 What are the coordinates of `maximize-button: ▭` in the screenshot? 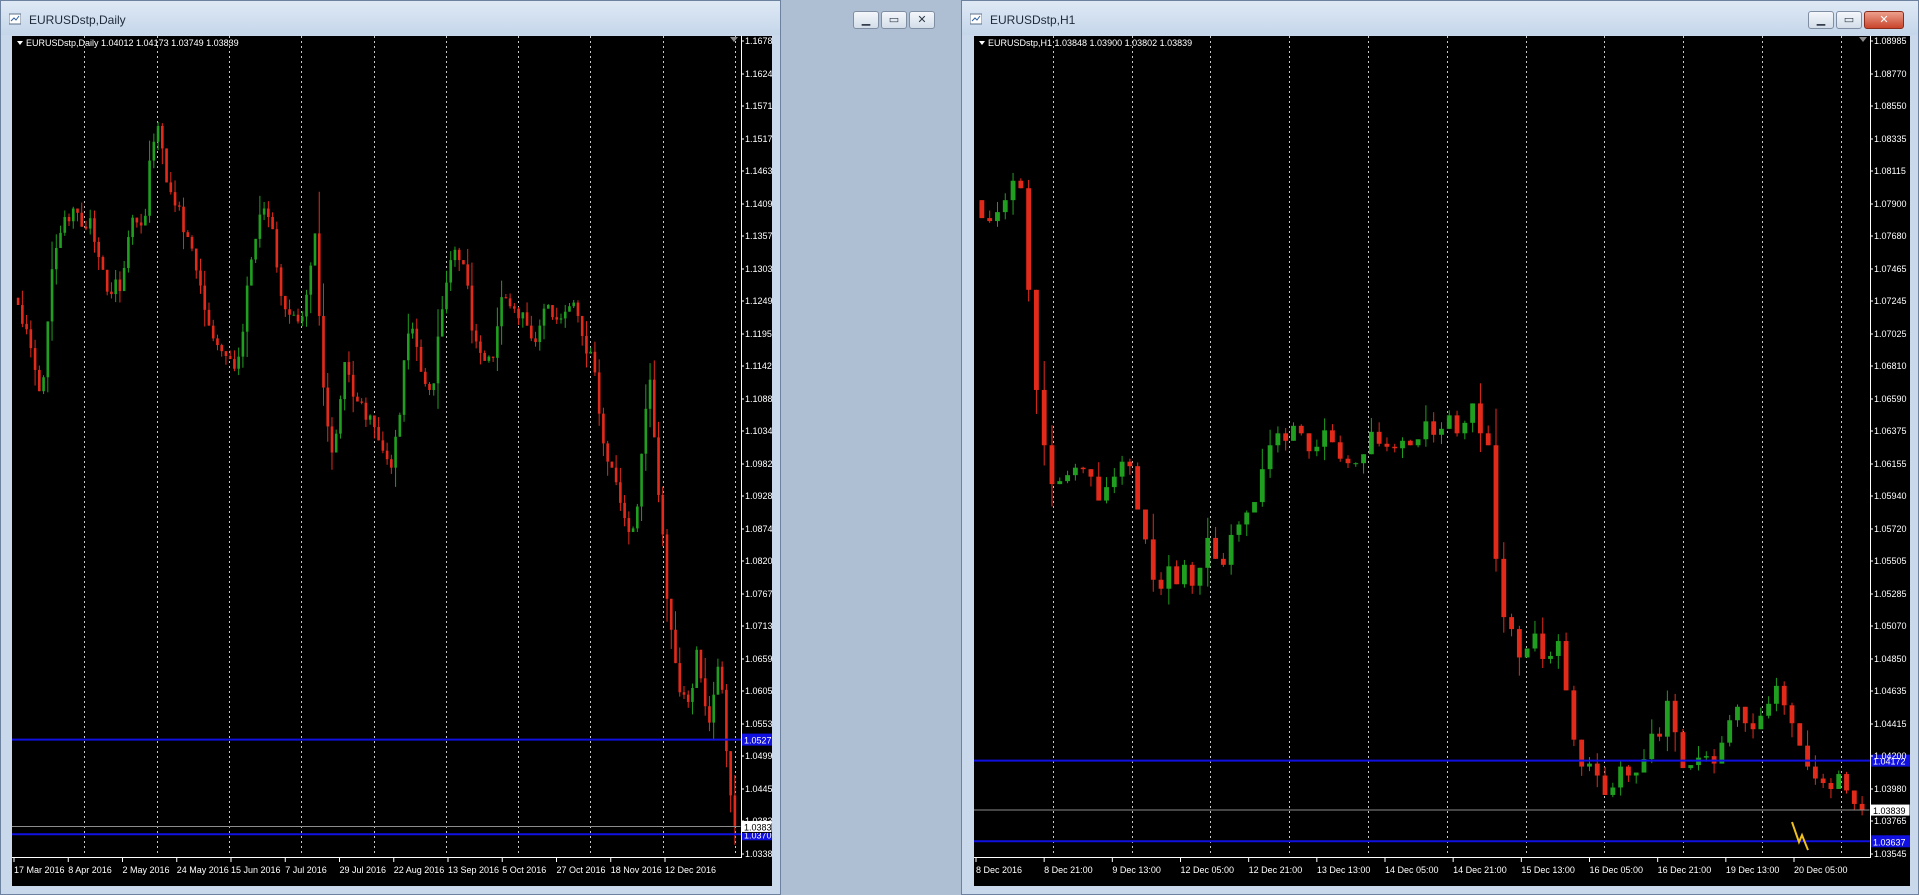 It's located at (1849, 20).